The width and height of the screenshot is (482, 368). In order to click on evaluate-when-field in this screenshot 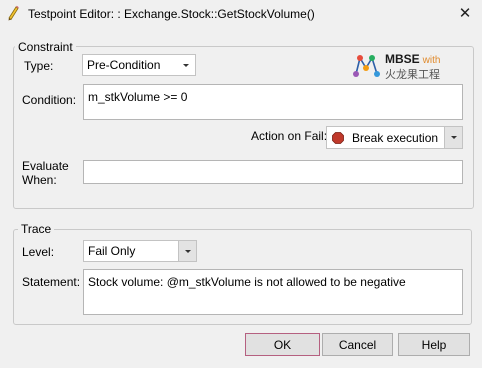, I will do `click(273, 172)`.